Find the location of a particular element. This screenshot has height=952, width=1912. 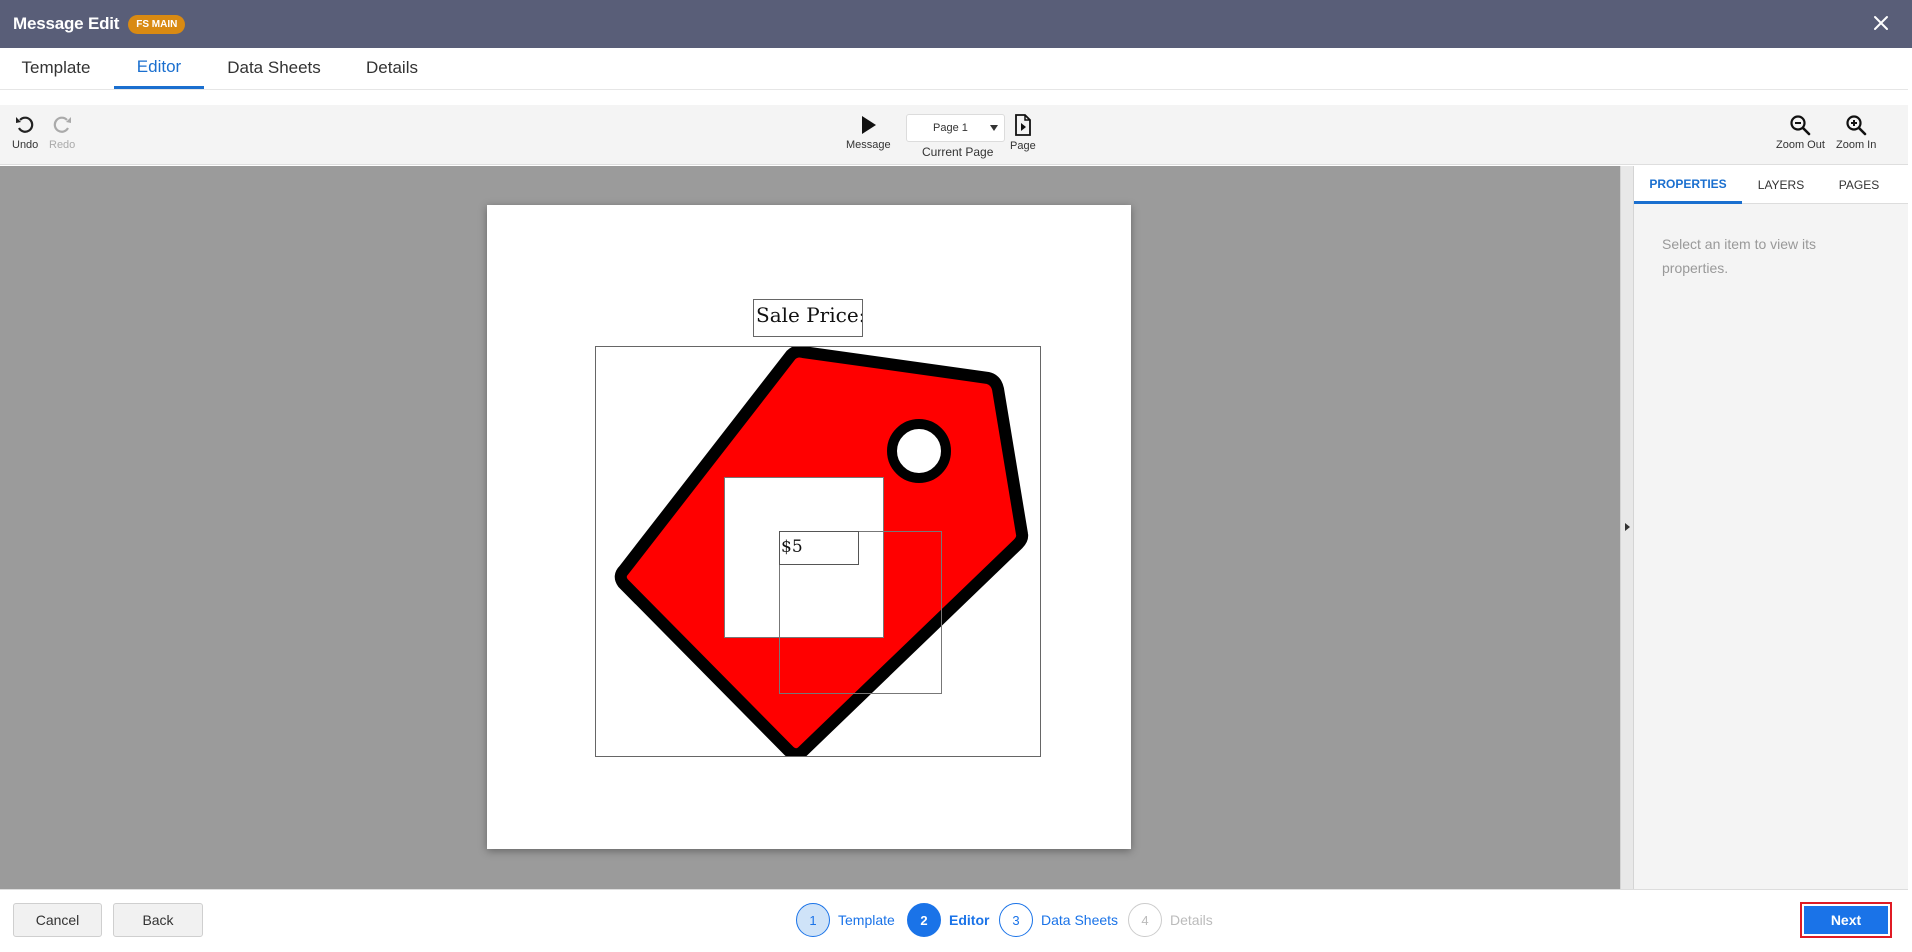

panel-tabs: PROPERTIES LAYERS PAGES is located at coordinates (1771, 185).